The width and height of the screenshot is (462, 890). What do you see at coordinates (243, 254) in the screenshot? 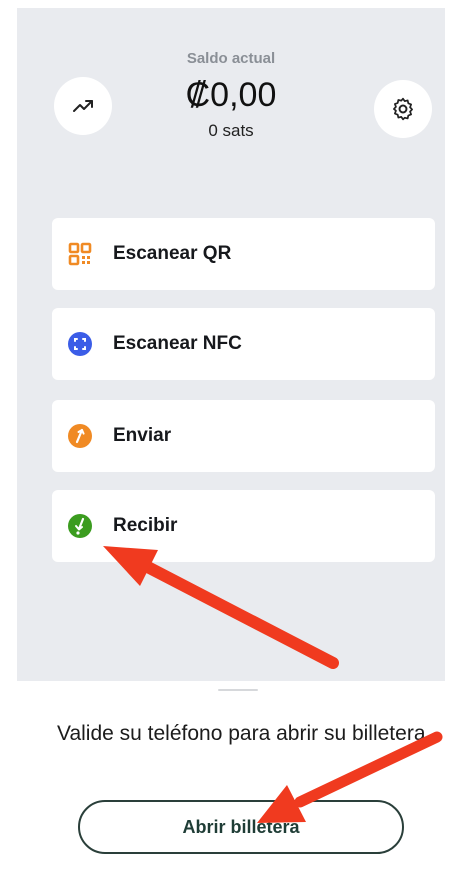
I see `scan-qr-button: Escanear QR` at bounding box center [243, 254].